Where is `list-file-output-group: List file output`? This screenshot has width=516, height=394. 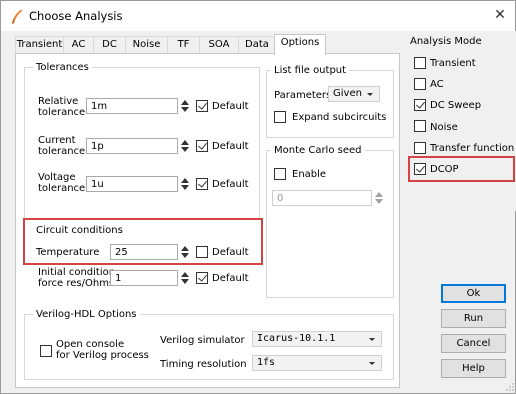 list-file-output-group: List file output is located at coordinates (330, 101).